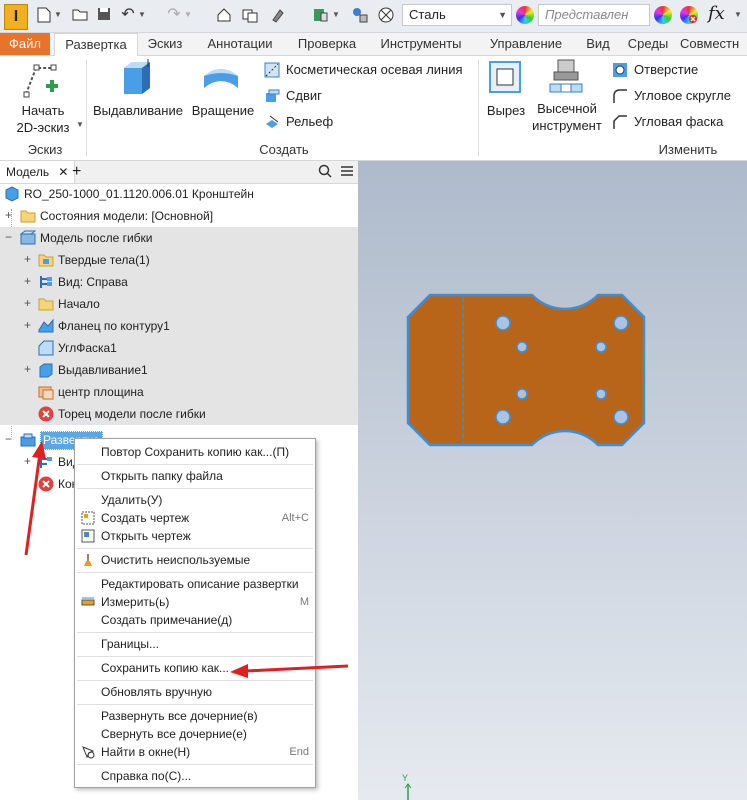  Describe the element at coordinates (457, 15) in the screenshot. I see `material-dropdown: Сталь ▼` at that location.